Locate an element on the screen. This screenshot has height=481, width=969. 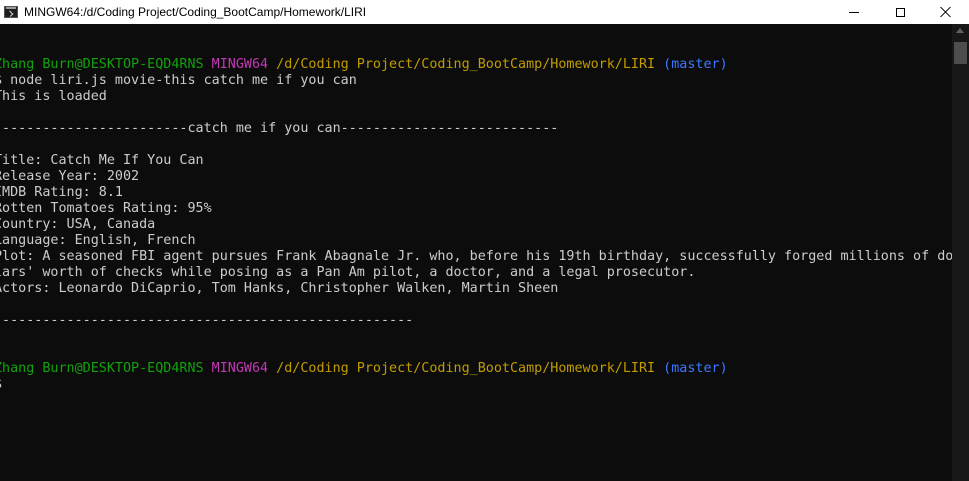
maximize-button is located at coordinates (900, 12).